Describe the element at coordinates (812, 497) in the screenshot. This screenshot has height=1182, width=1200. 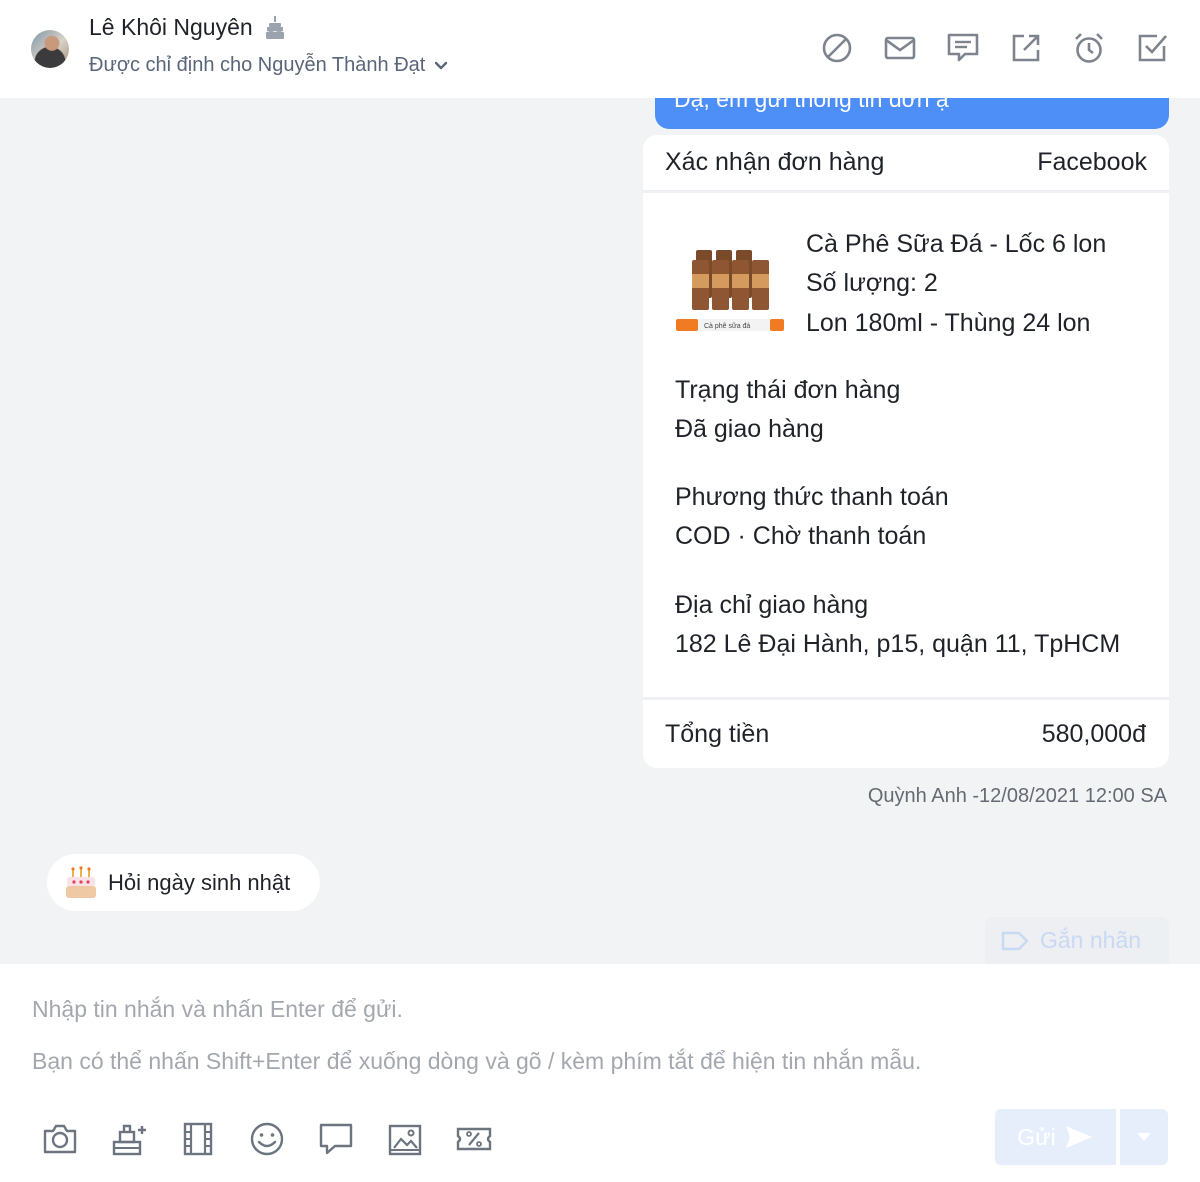
I see `payment-method-label: Phương thức thanh toán` at that location.